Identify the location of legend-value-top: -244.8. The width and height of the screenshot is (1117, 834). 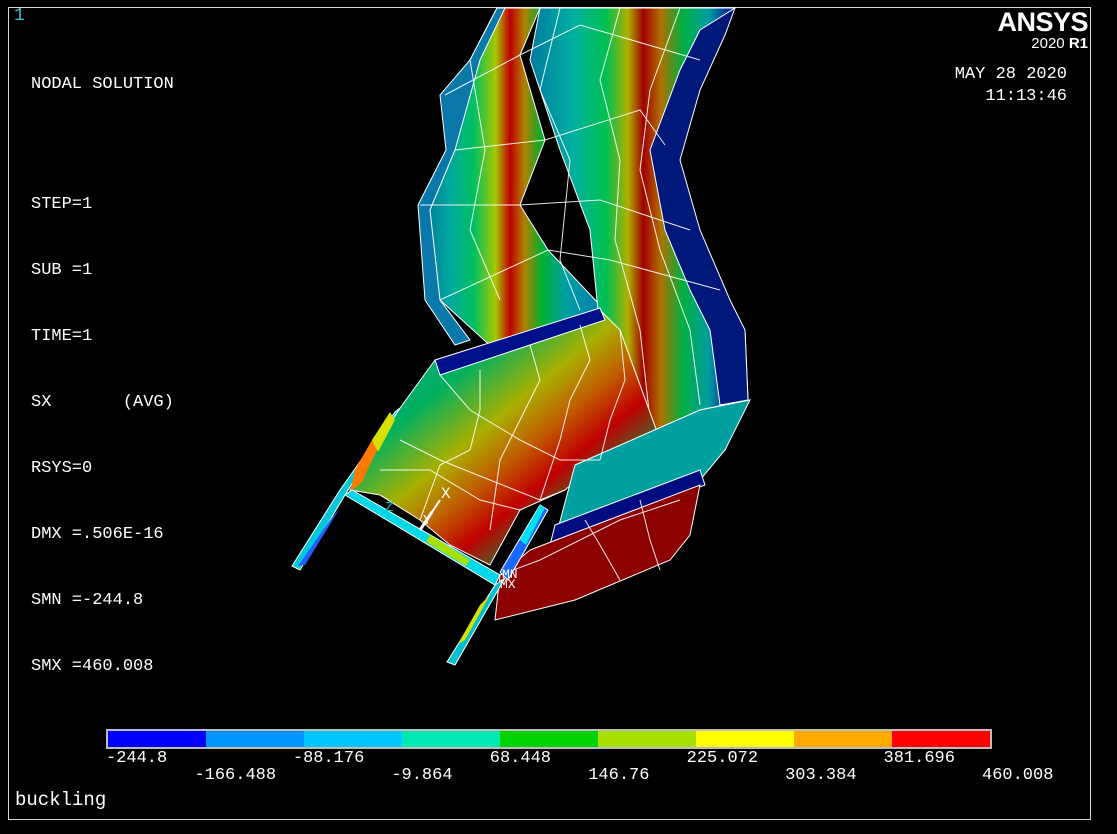
(137, 758).